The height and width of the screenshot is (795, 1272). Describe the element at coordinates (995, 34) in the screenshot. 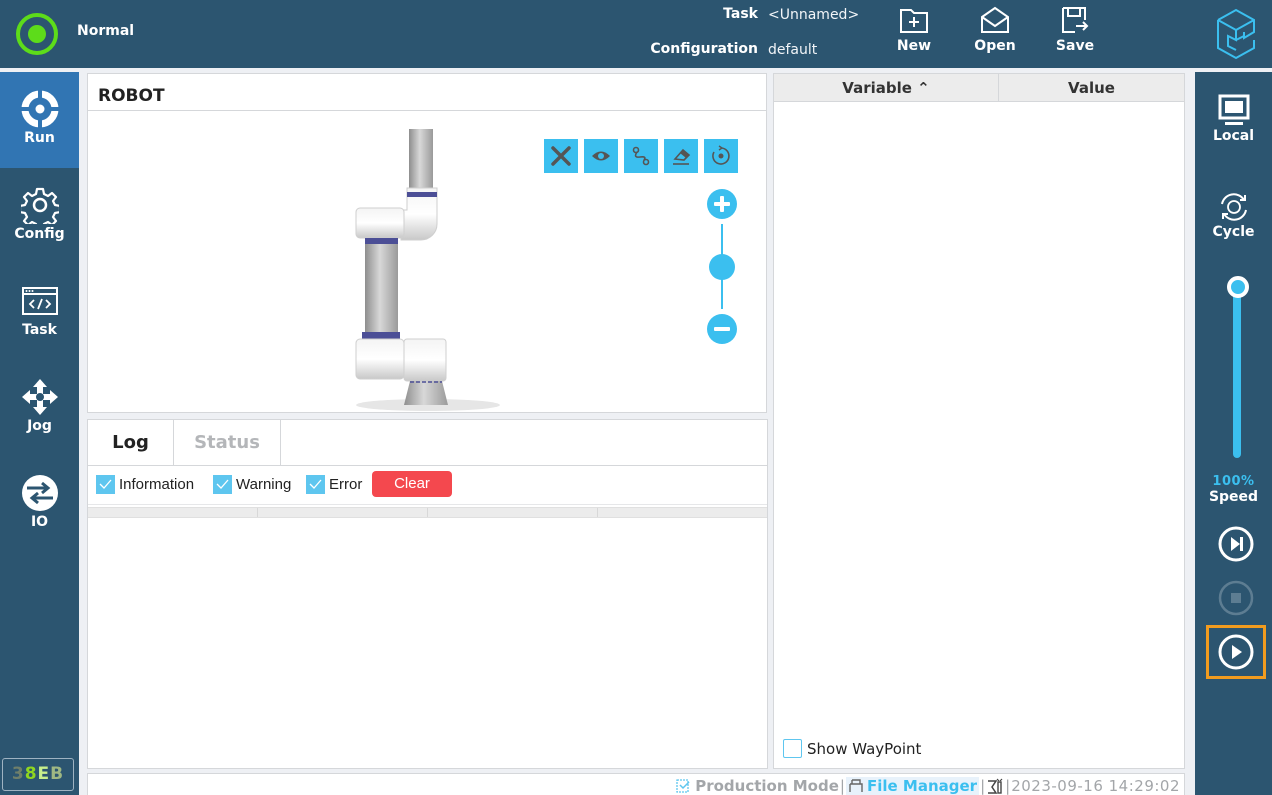

I see `open-button: Open` at that location.